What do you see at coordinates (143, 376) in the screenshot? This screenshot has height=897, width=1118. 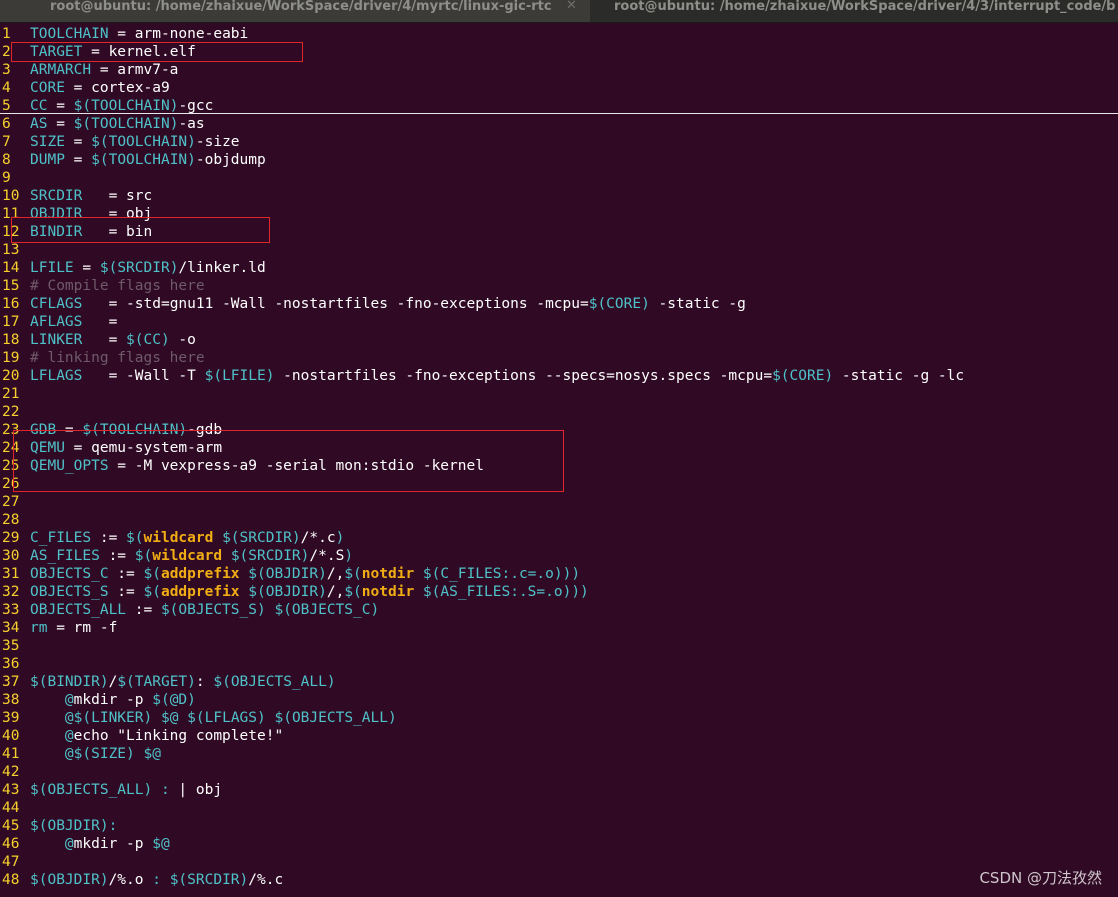 I see `code-text: = -Wall -T` at bounding box center [143, 376].